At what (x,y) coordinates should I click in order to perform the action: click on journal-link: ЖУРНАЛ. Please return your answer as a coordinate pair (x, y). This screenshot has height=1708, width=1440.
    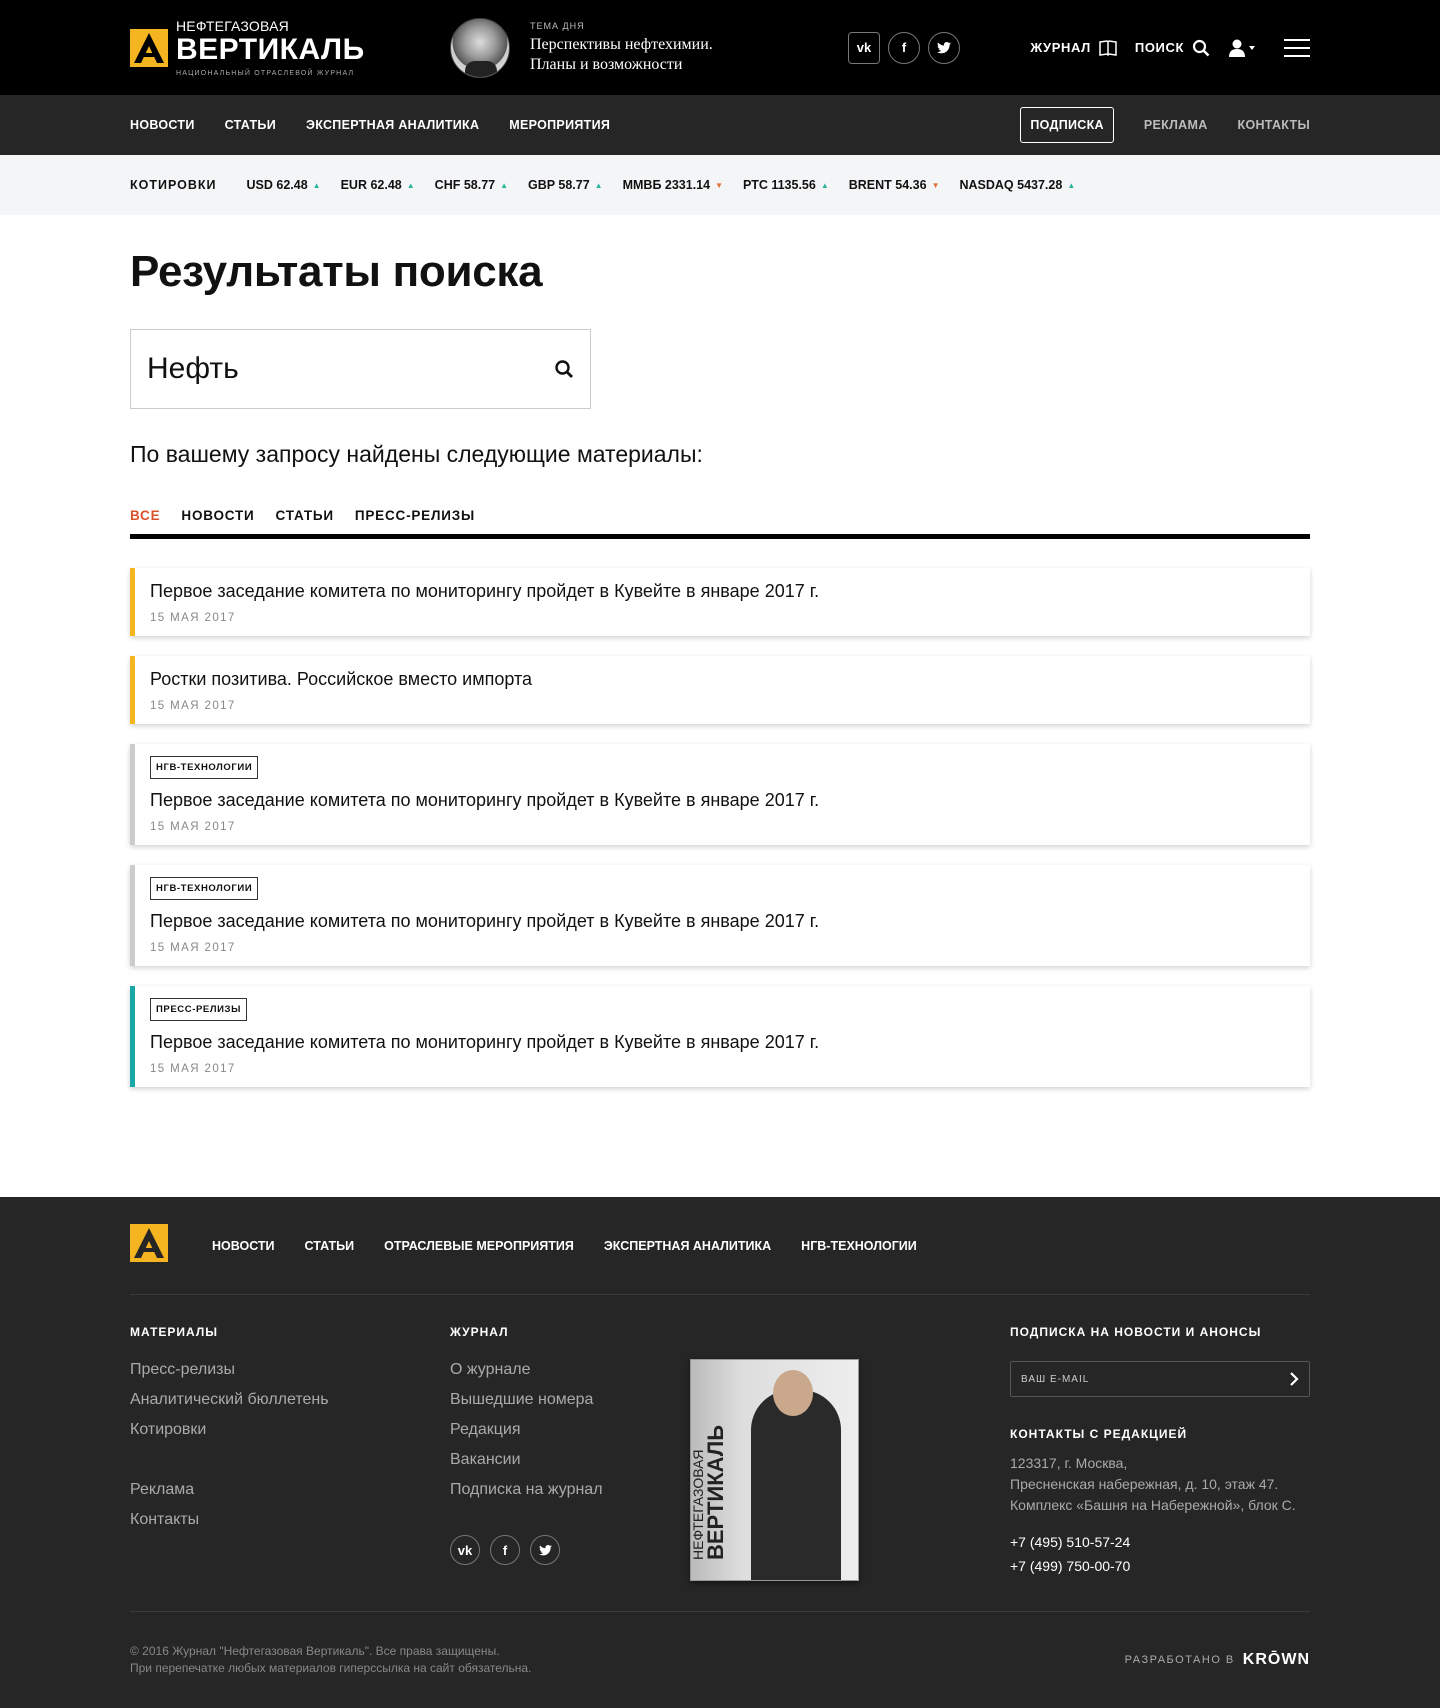
    Looking at the image, I should click on (1073, 47).